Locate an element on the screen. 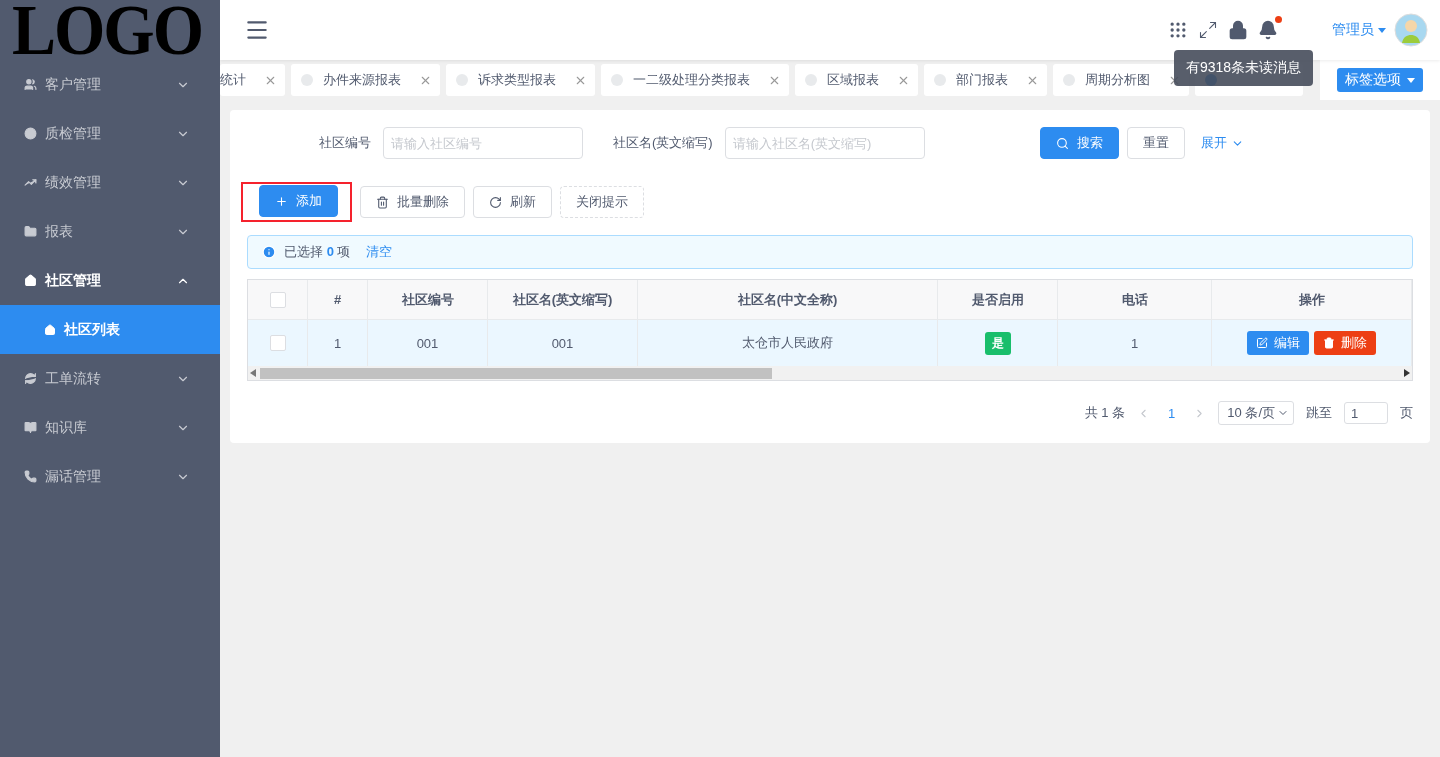  tab-label: 部门报表 is located at coordinates (982, 80).